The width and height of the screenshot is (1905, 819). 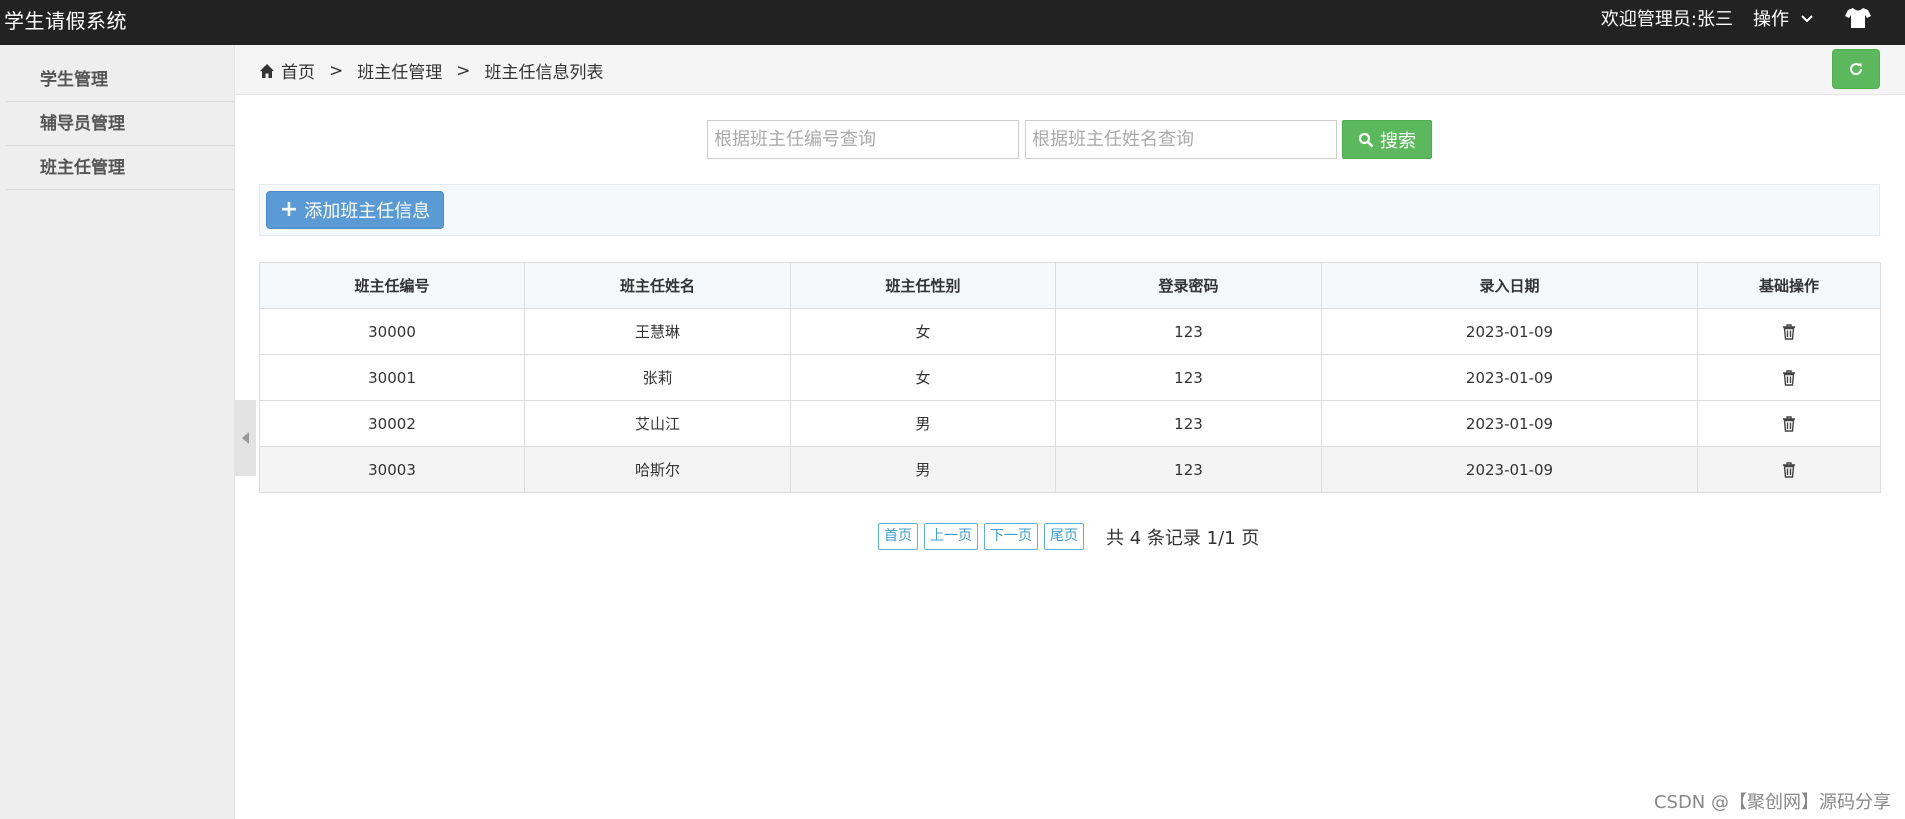 What do you see at coordinates (657, 285) in the screenshot?
I see `column-header-name: 班主任姓名` at bounding box center [657, 285].